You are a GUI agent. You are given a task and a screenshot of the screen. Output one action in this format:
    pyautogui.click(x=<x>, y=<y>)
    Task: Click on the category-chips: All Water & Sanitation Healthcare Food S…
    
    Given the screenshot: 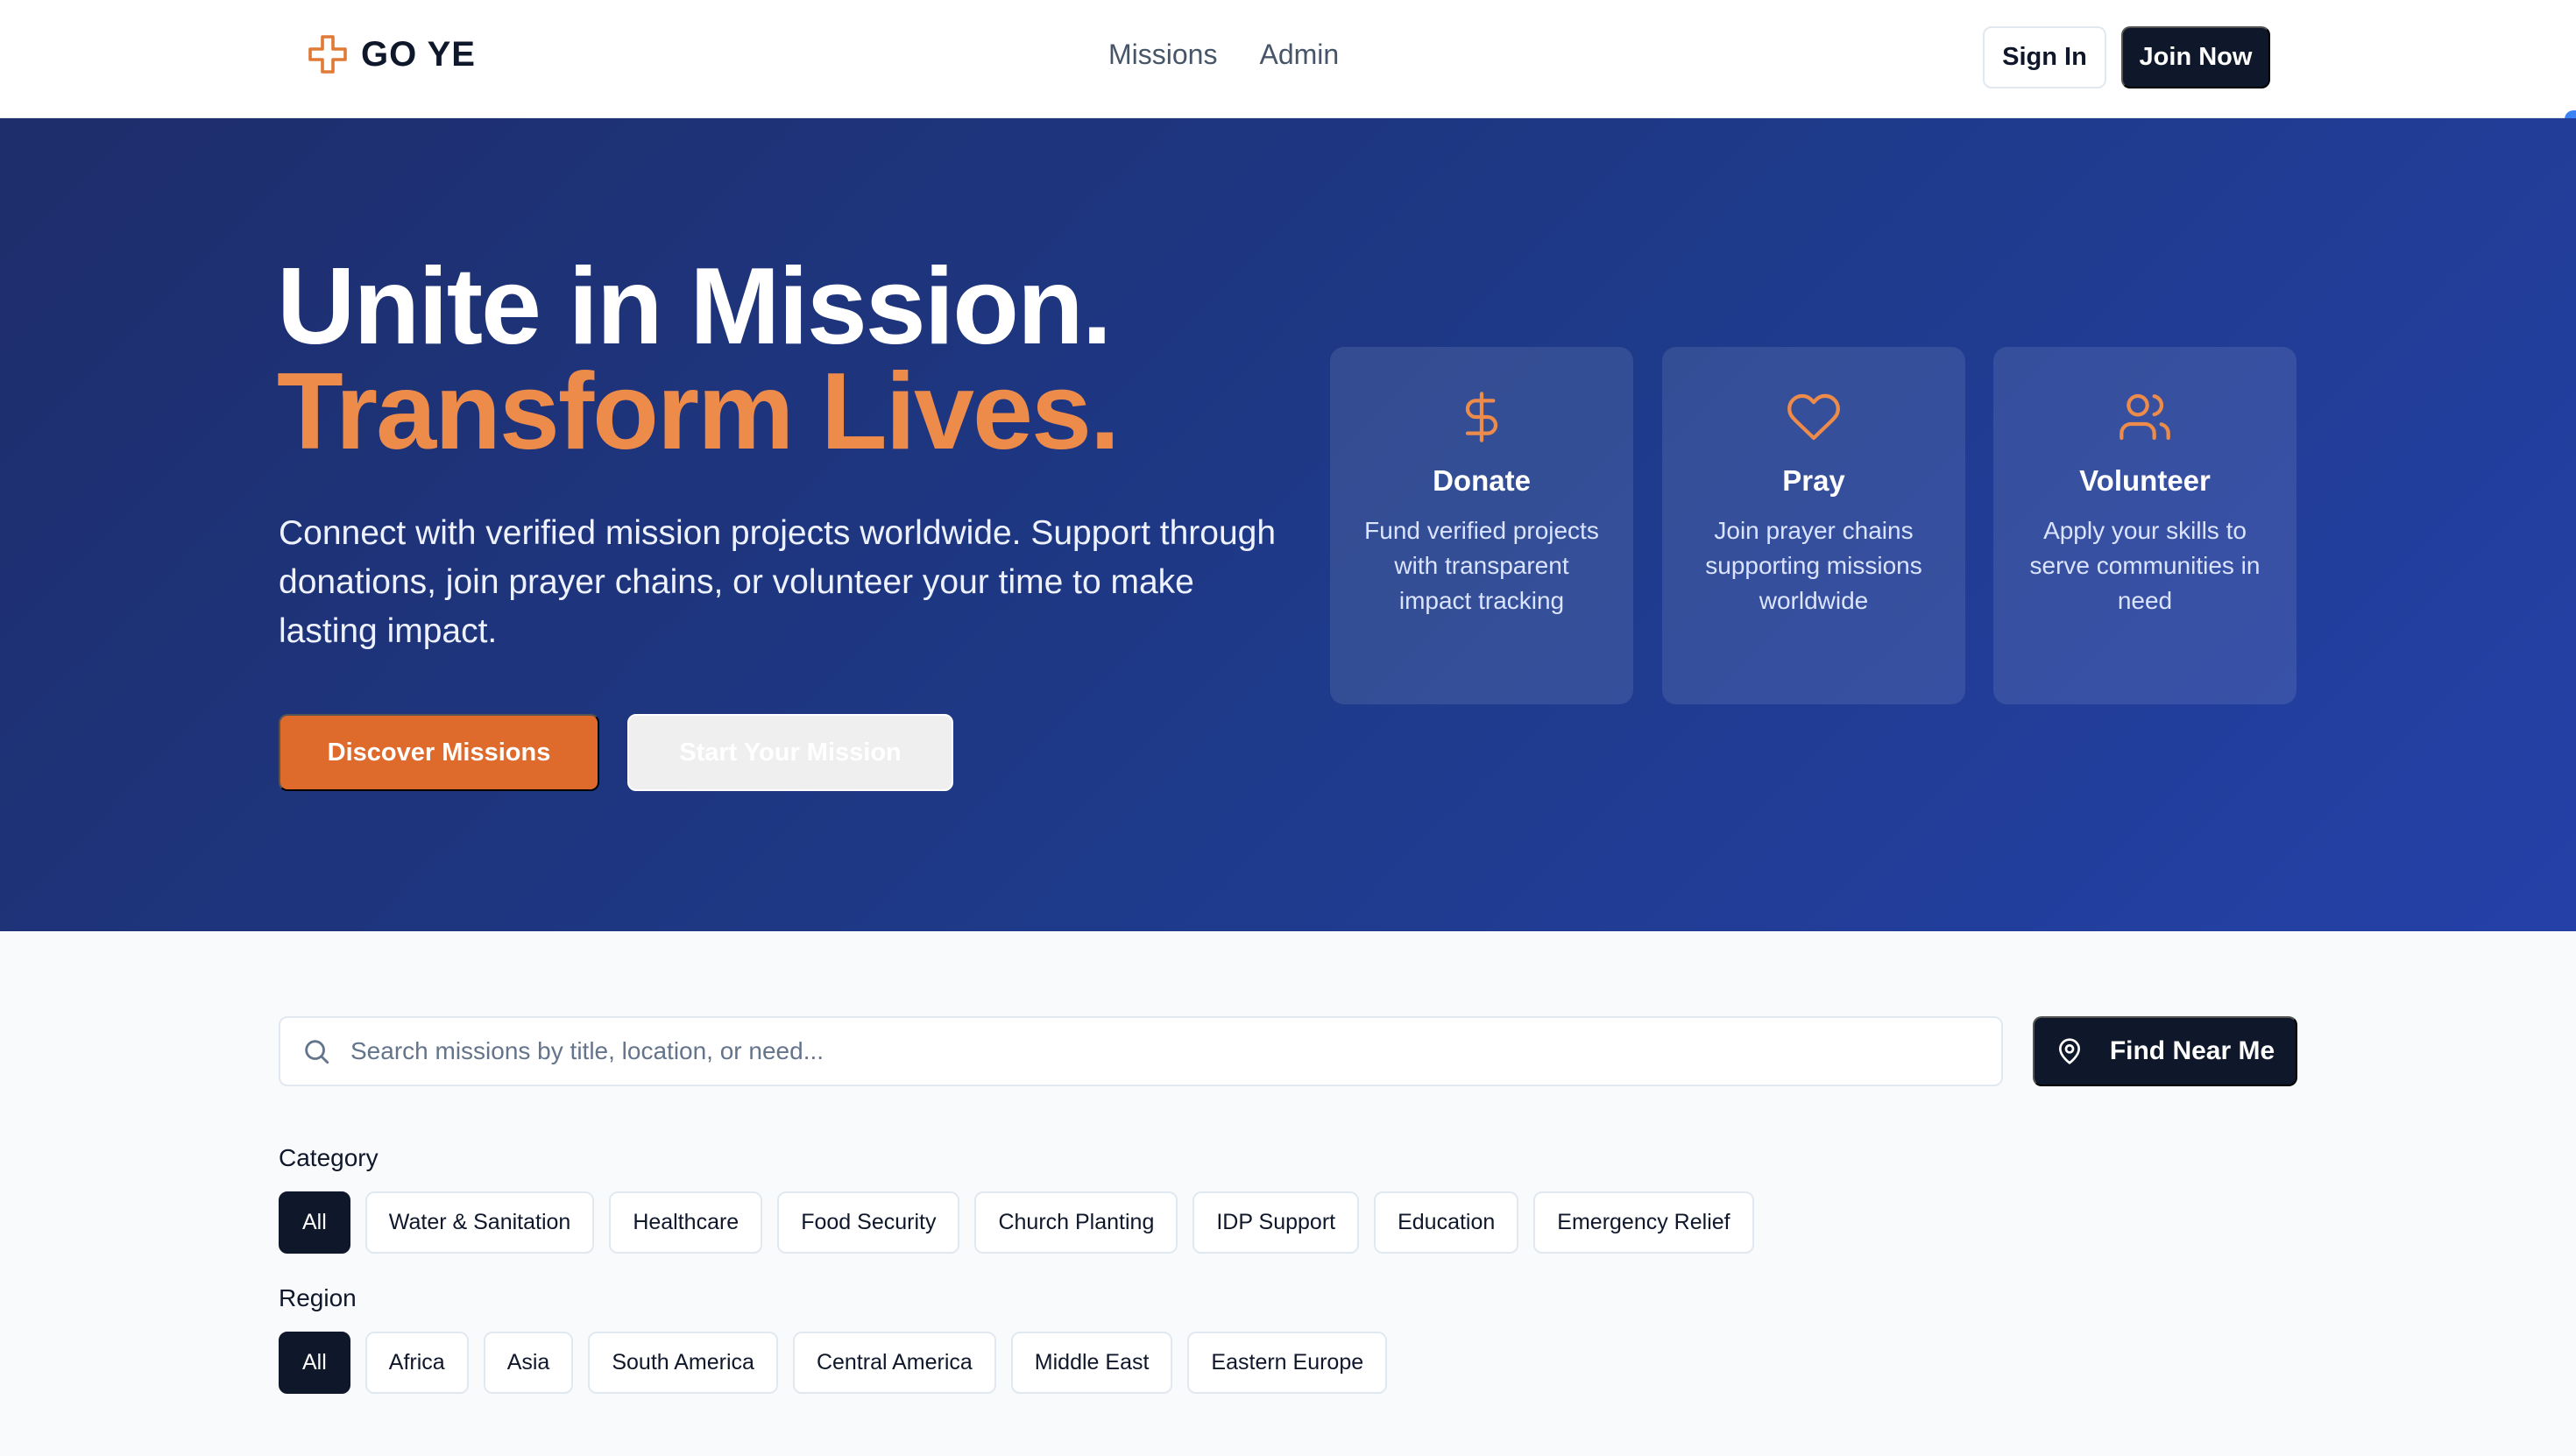 What is the action you would take?
    pyautogui.click(x=1016, y=1222)
    